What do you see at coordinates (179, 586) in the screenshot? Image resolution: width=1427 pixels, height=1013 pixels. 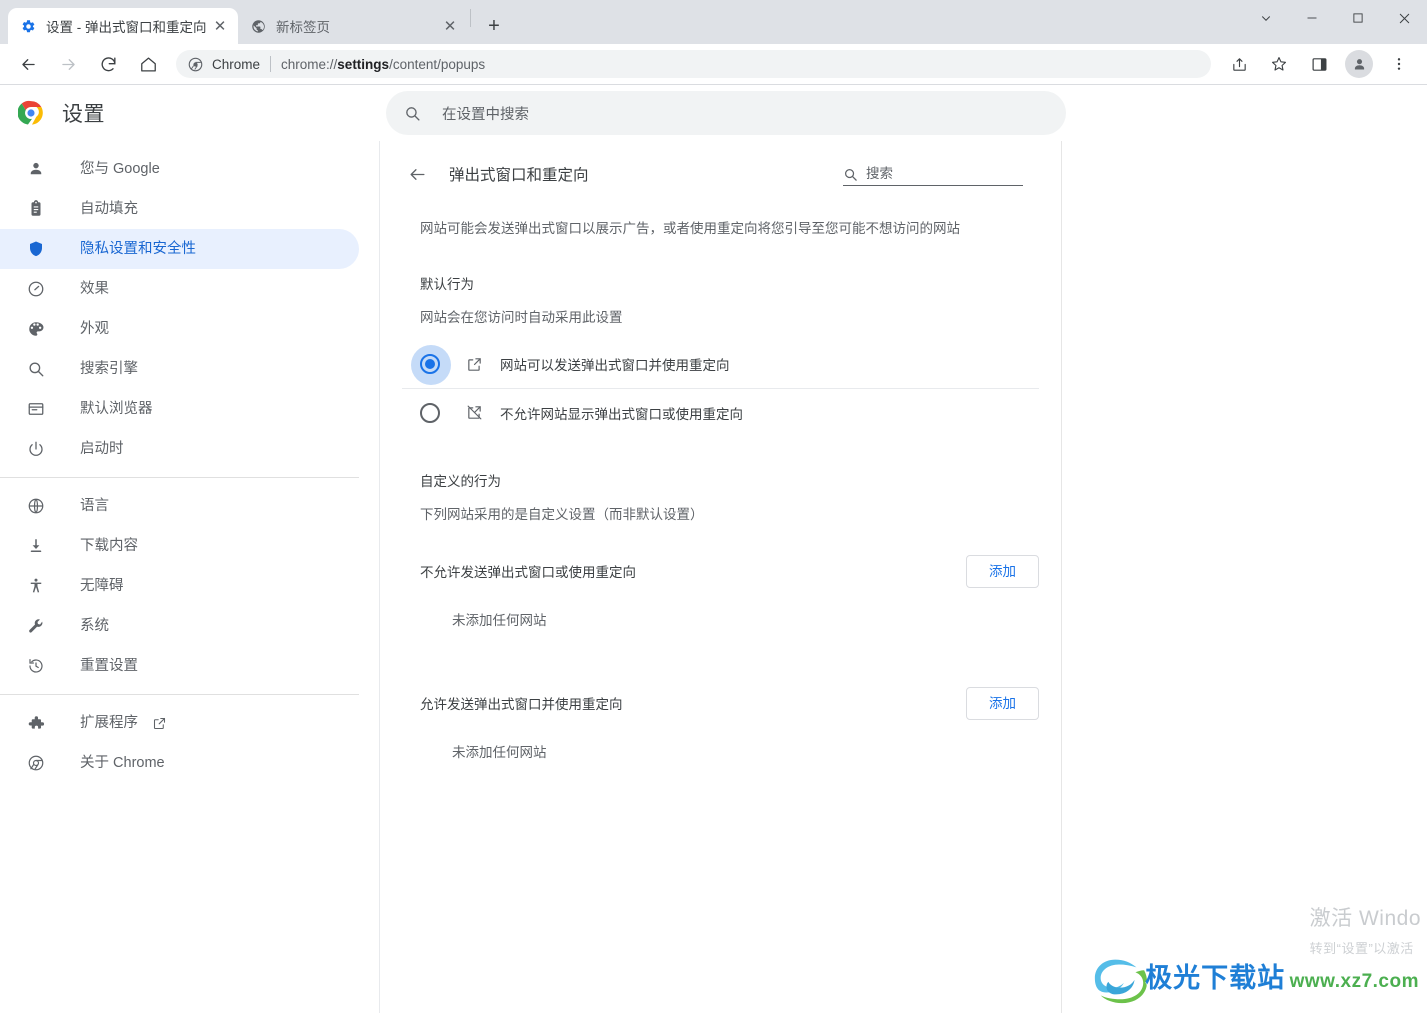 I see `sidebar-item-accessibility: 无障碍` at bounding box center [179, 586].